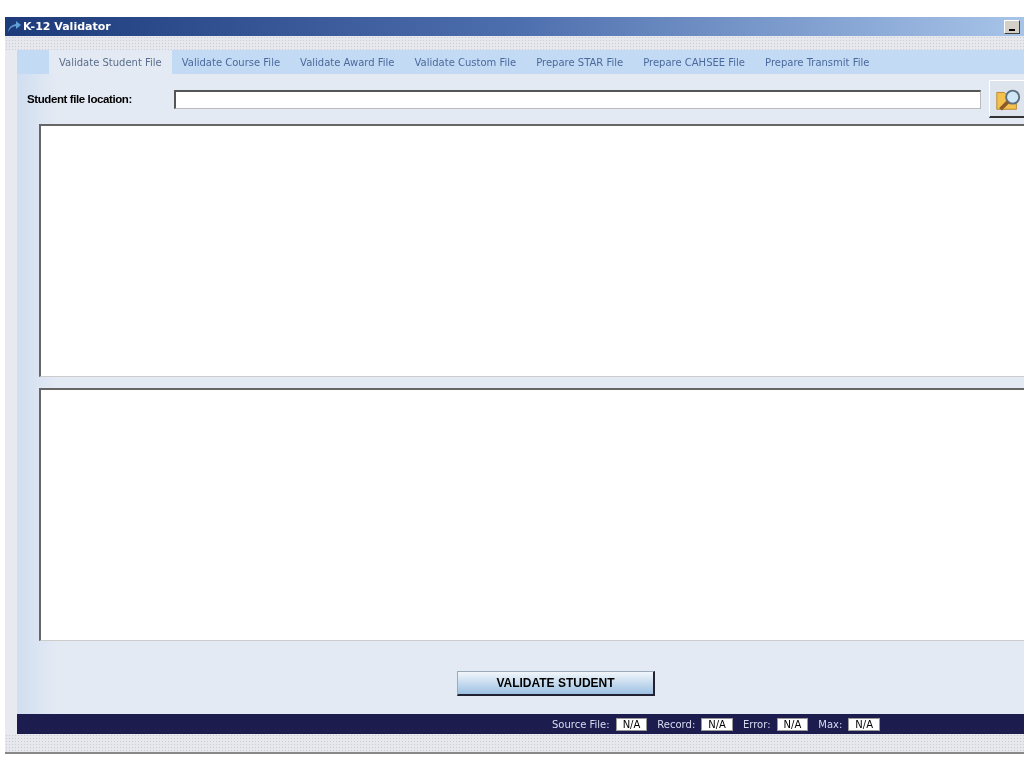  I want to click on status-label: Max:, so click(830, 724).